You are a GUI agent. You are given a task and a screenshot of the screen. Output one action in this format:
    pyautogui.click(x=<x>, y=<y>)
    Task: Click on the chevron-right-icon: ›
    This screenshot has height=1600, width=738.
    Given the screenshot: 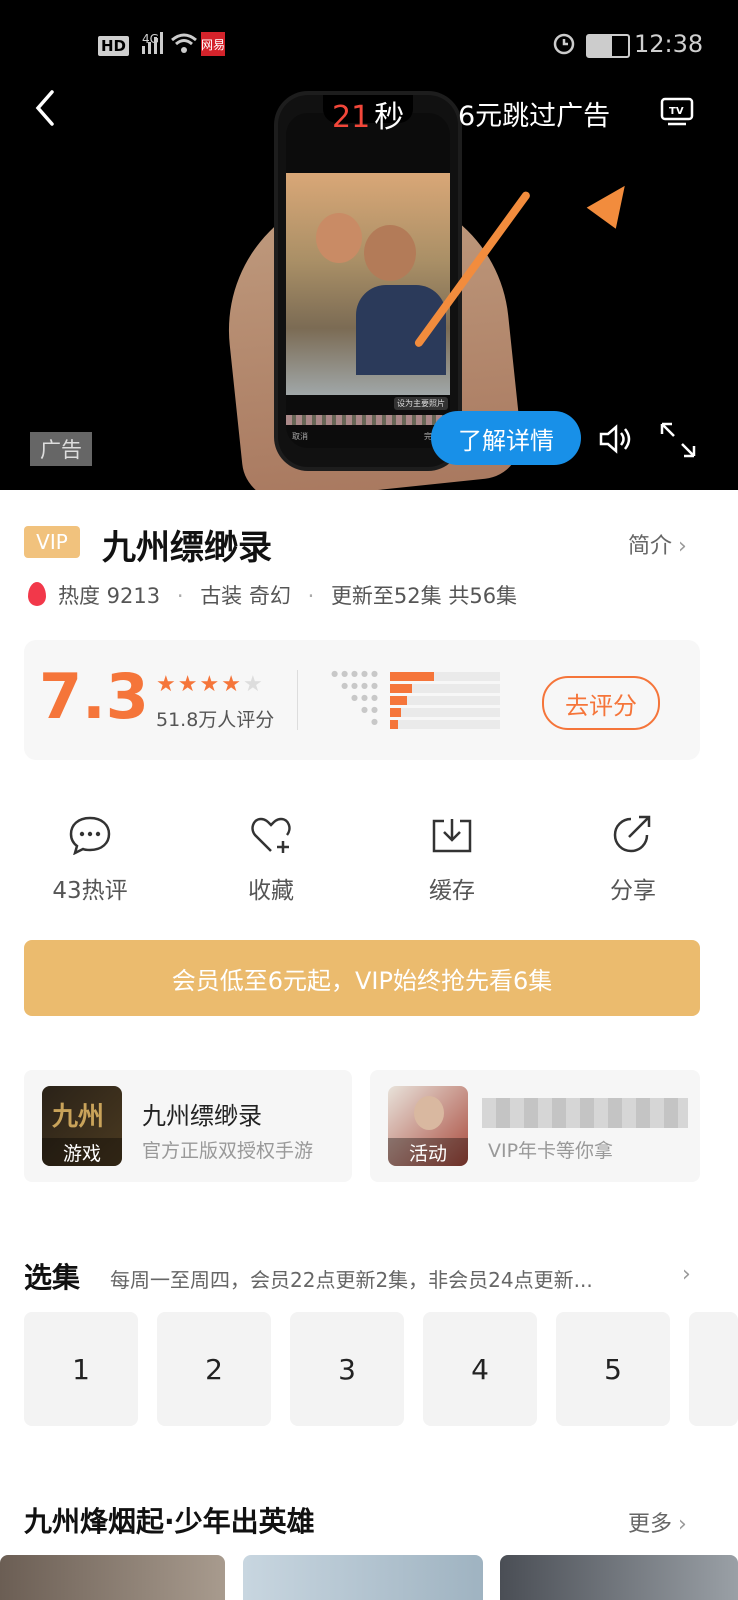 What is the action you would take?
    pyautogui.click(x=686, y=1274)
    